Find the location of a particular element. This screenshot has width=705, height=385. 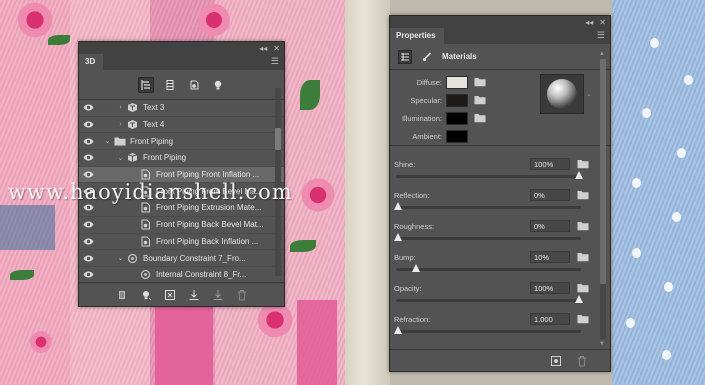

material-preview is located at coordinates (562, 94).